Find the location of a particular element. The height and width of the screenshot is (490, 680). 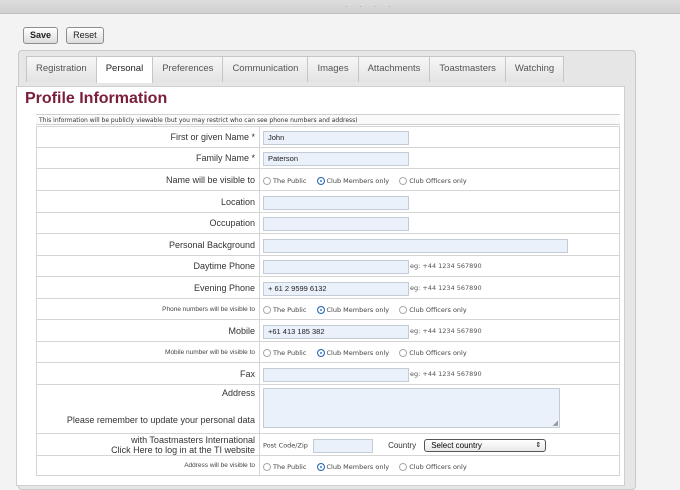

radio-mobile-members: Club Members only is located at coordinates (352, 353).